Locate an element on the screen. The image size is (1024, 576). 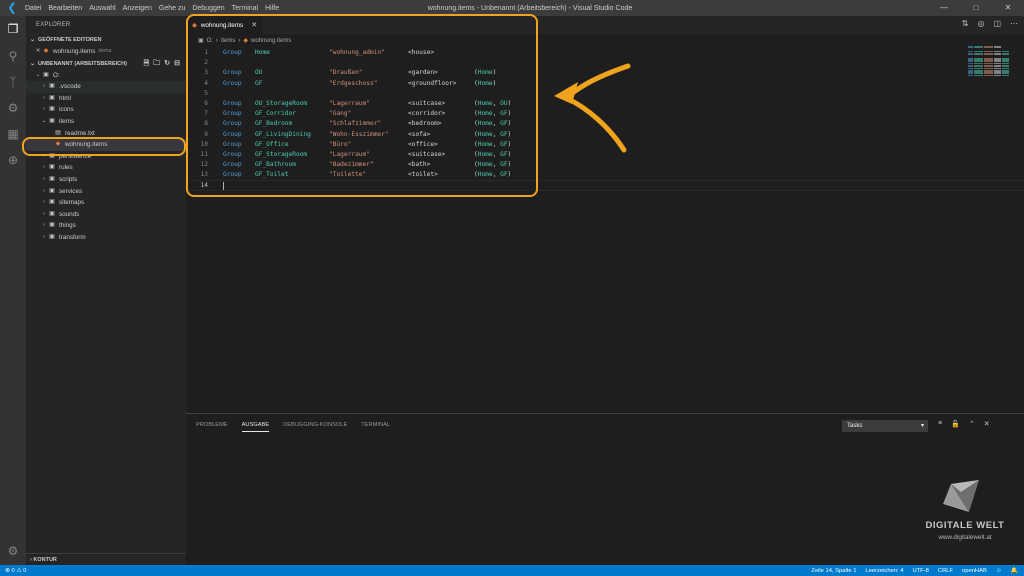
new-file-icon: 🗎 is located at coordinates (147, 64).